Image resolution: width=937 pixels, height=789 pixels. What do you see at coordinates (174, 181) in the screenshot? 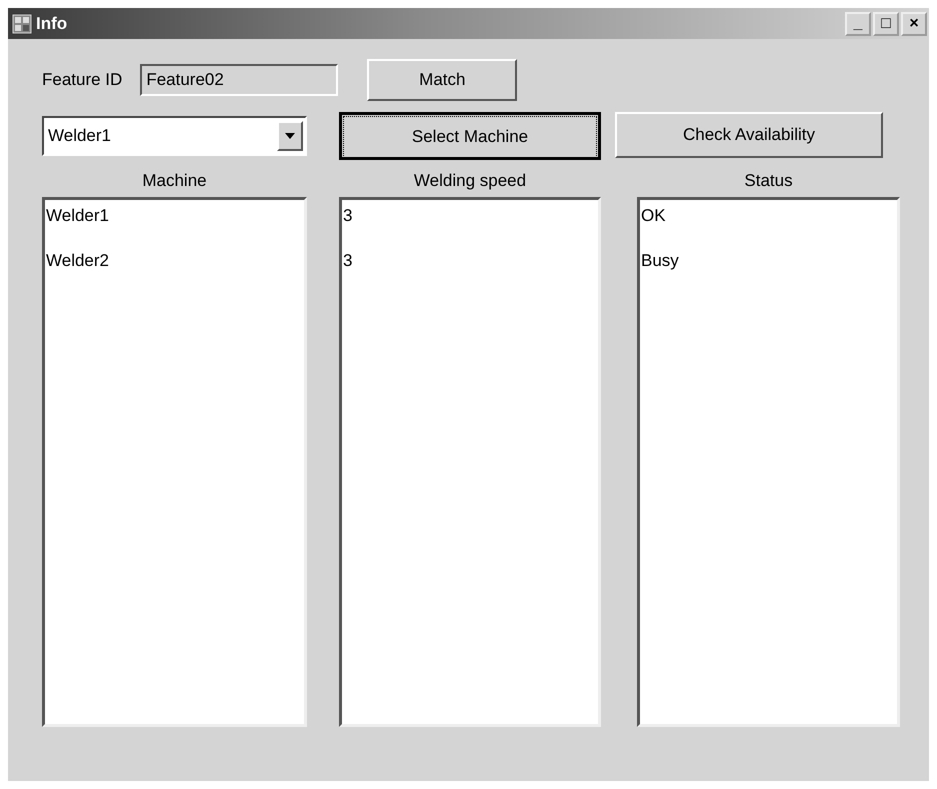
I see `column-header: Machine` at bounding box center [174, 181].